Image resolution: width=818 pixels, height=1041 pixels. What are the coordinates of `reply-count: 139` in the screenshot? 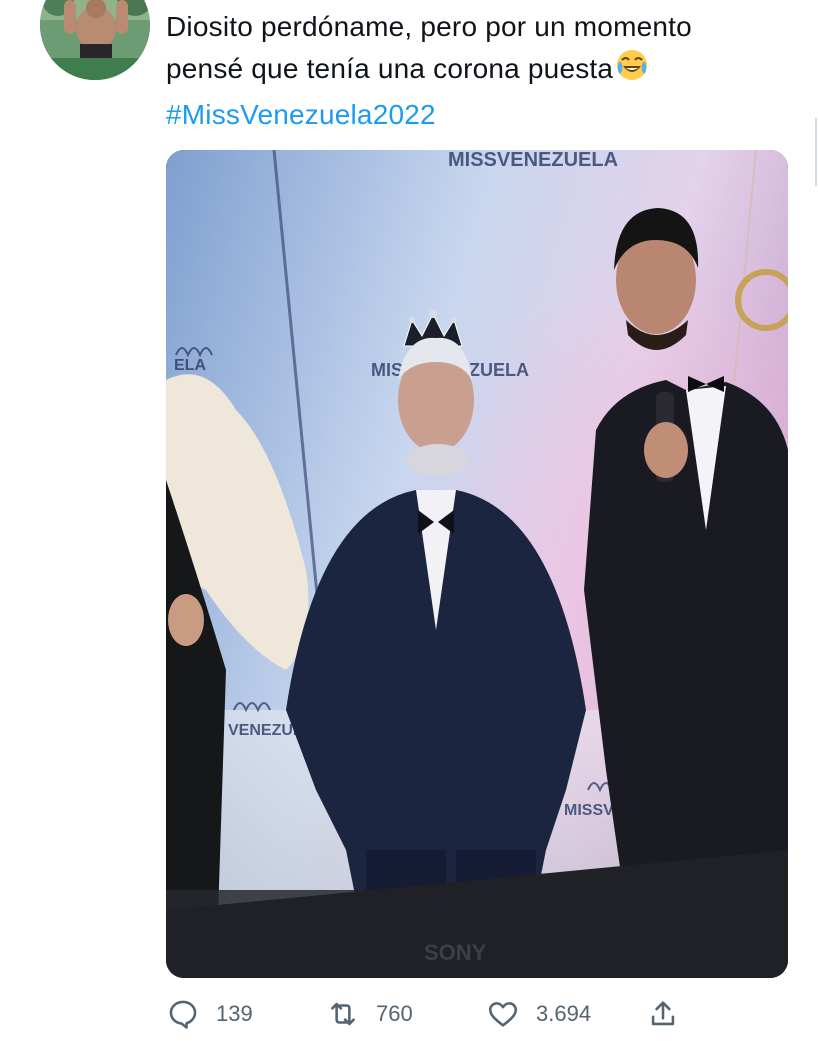 It's located at (234, 1013).